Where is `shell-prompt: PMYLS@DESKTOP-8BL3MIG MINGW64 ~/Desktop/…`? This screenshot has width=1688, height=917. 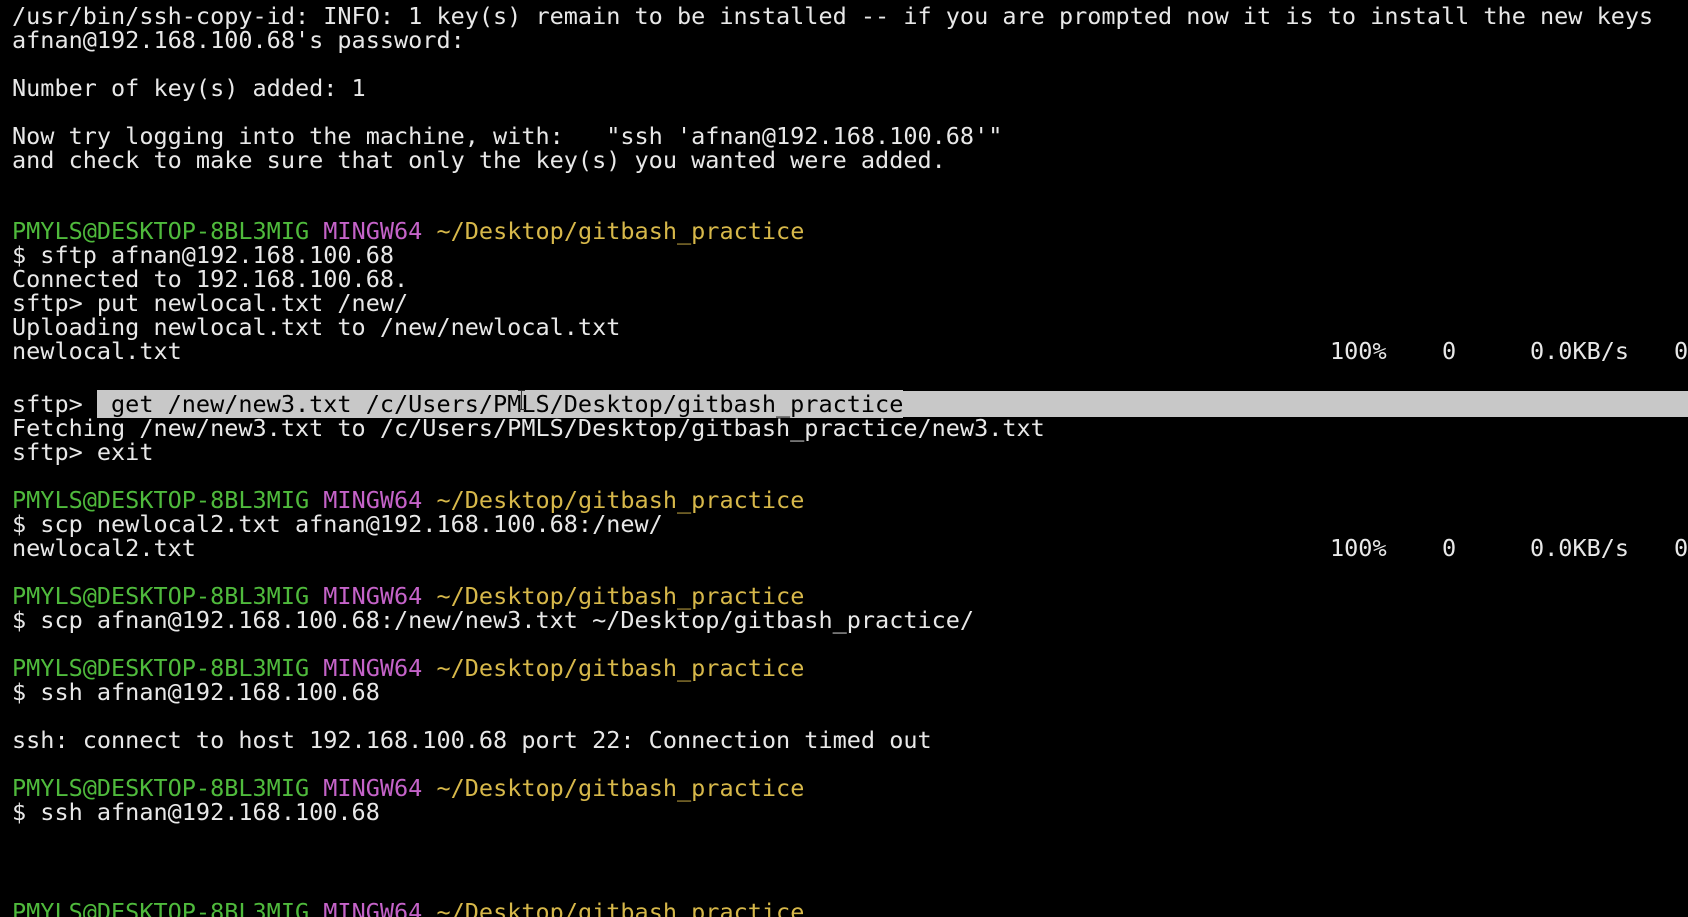
shell-prompt: PMYLS@DESKTOP-8BL3MIG MINGW64 ~/Desktop/… is located at coordinates (408, 908).